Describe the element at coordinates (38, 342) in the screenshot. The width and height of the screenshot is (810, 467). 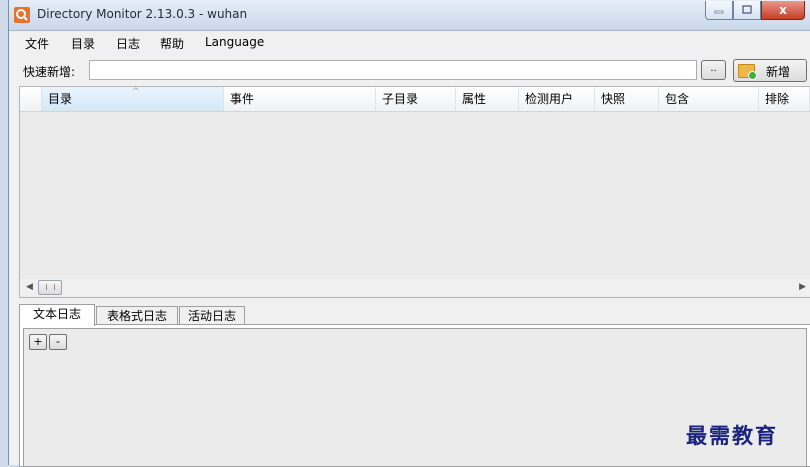
I see `expand-button: +` at that location.